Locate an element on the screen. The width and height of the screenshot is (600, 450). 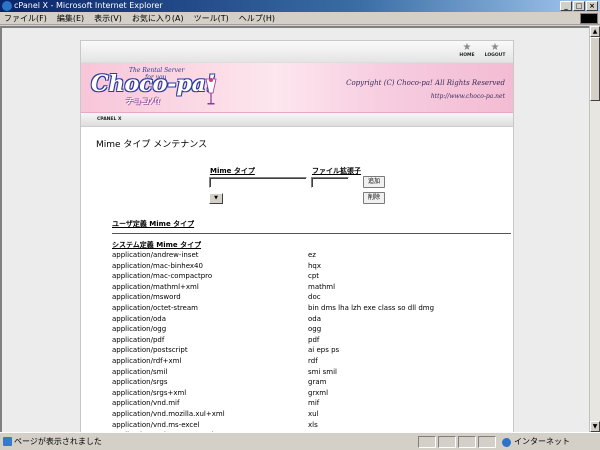
list-item: application/pdf pdf is located at coordinates (312, 340).